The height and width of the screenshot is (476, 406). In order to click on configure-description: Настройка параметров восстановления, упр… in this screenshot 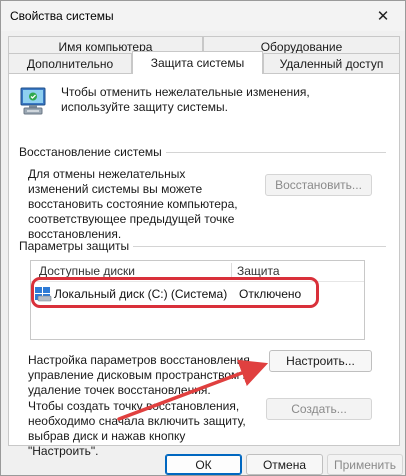, I will do `click(141, 375)`.